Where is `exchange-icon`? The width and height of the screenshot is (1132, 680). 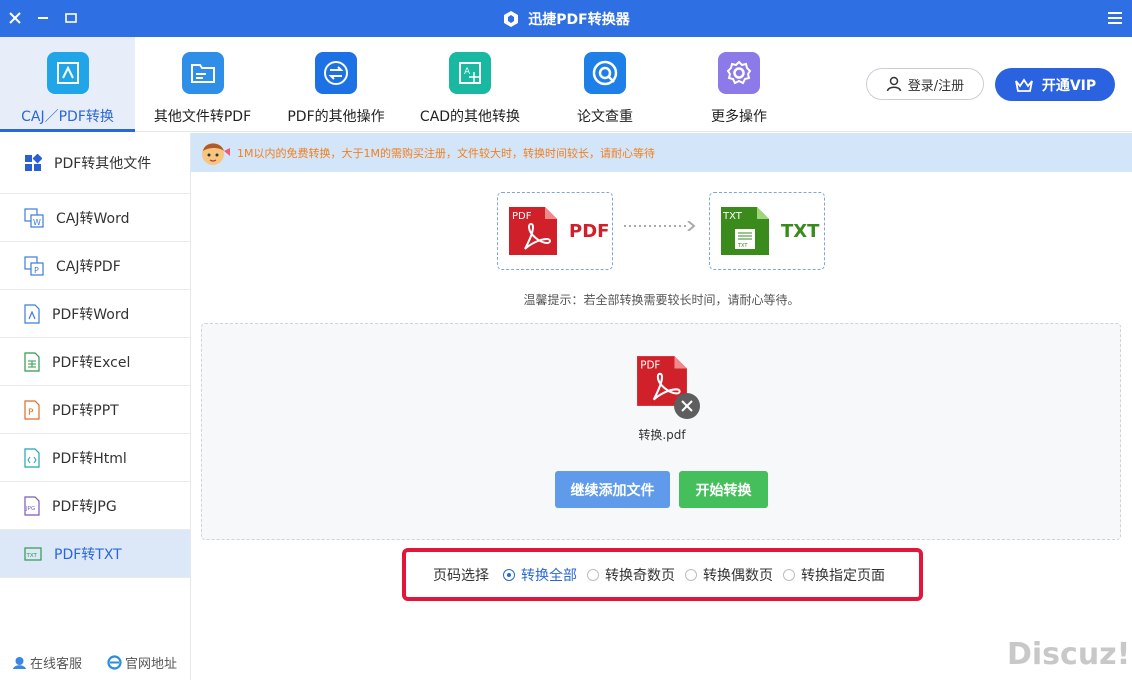 exchange-icon is located at coordinates (336, 73).